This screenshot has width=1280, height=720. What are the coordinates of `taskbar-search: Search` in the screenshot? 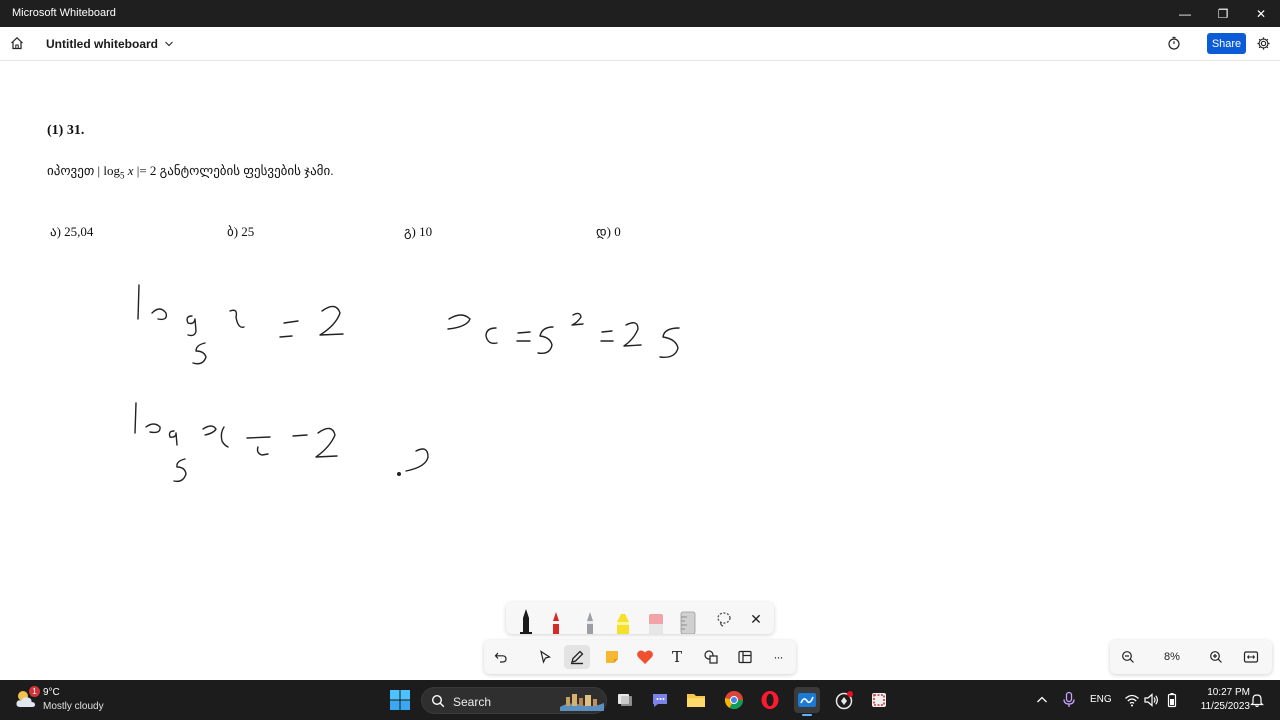 It's located at (514, 700).